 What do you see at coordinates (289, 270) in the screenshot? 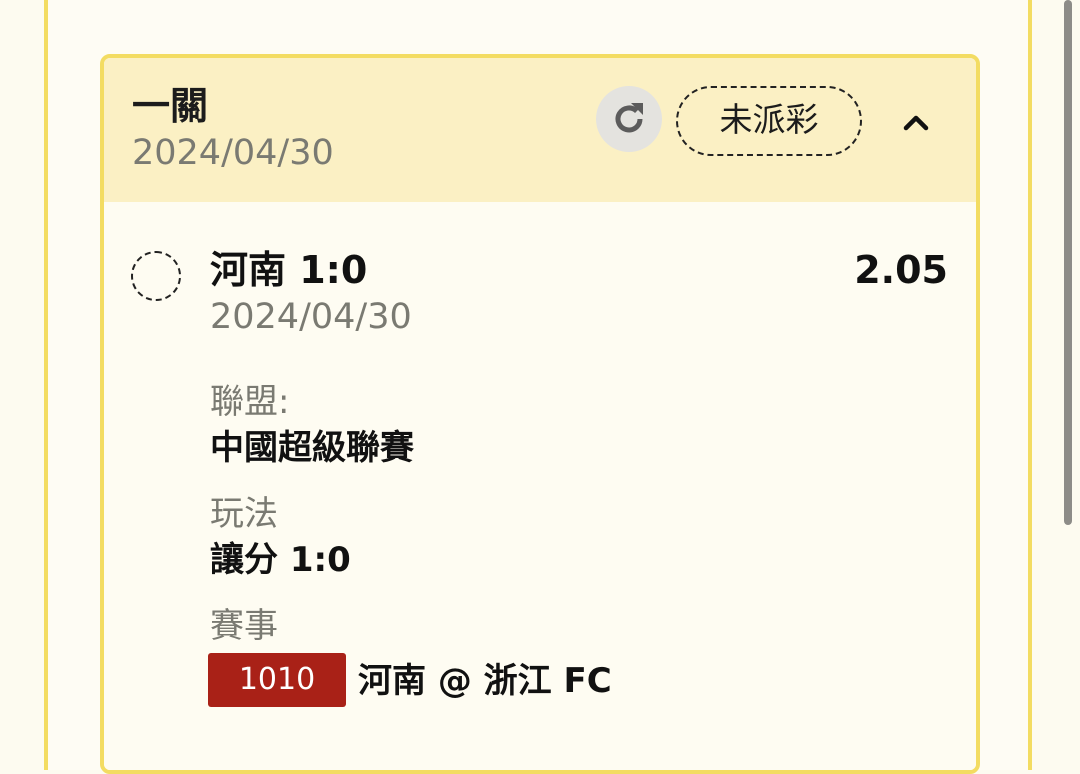
I see `selection-title: 河南 1:0` at bounding box center [289, 270].